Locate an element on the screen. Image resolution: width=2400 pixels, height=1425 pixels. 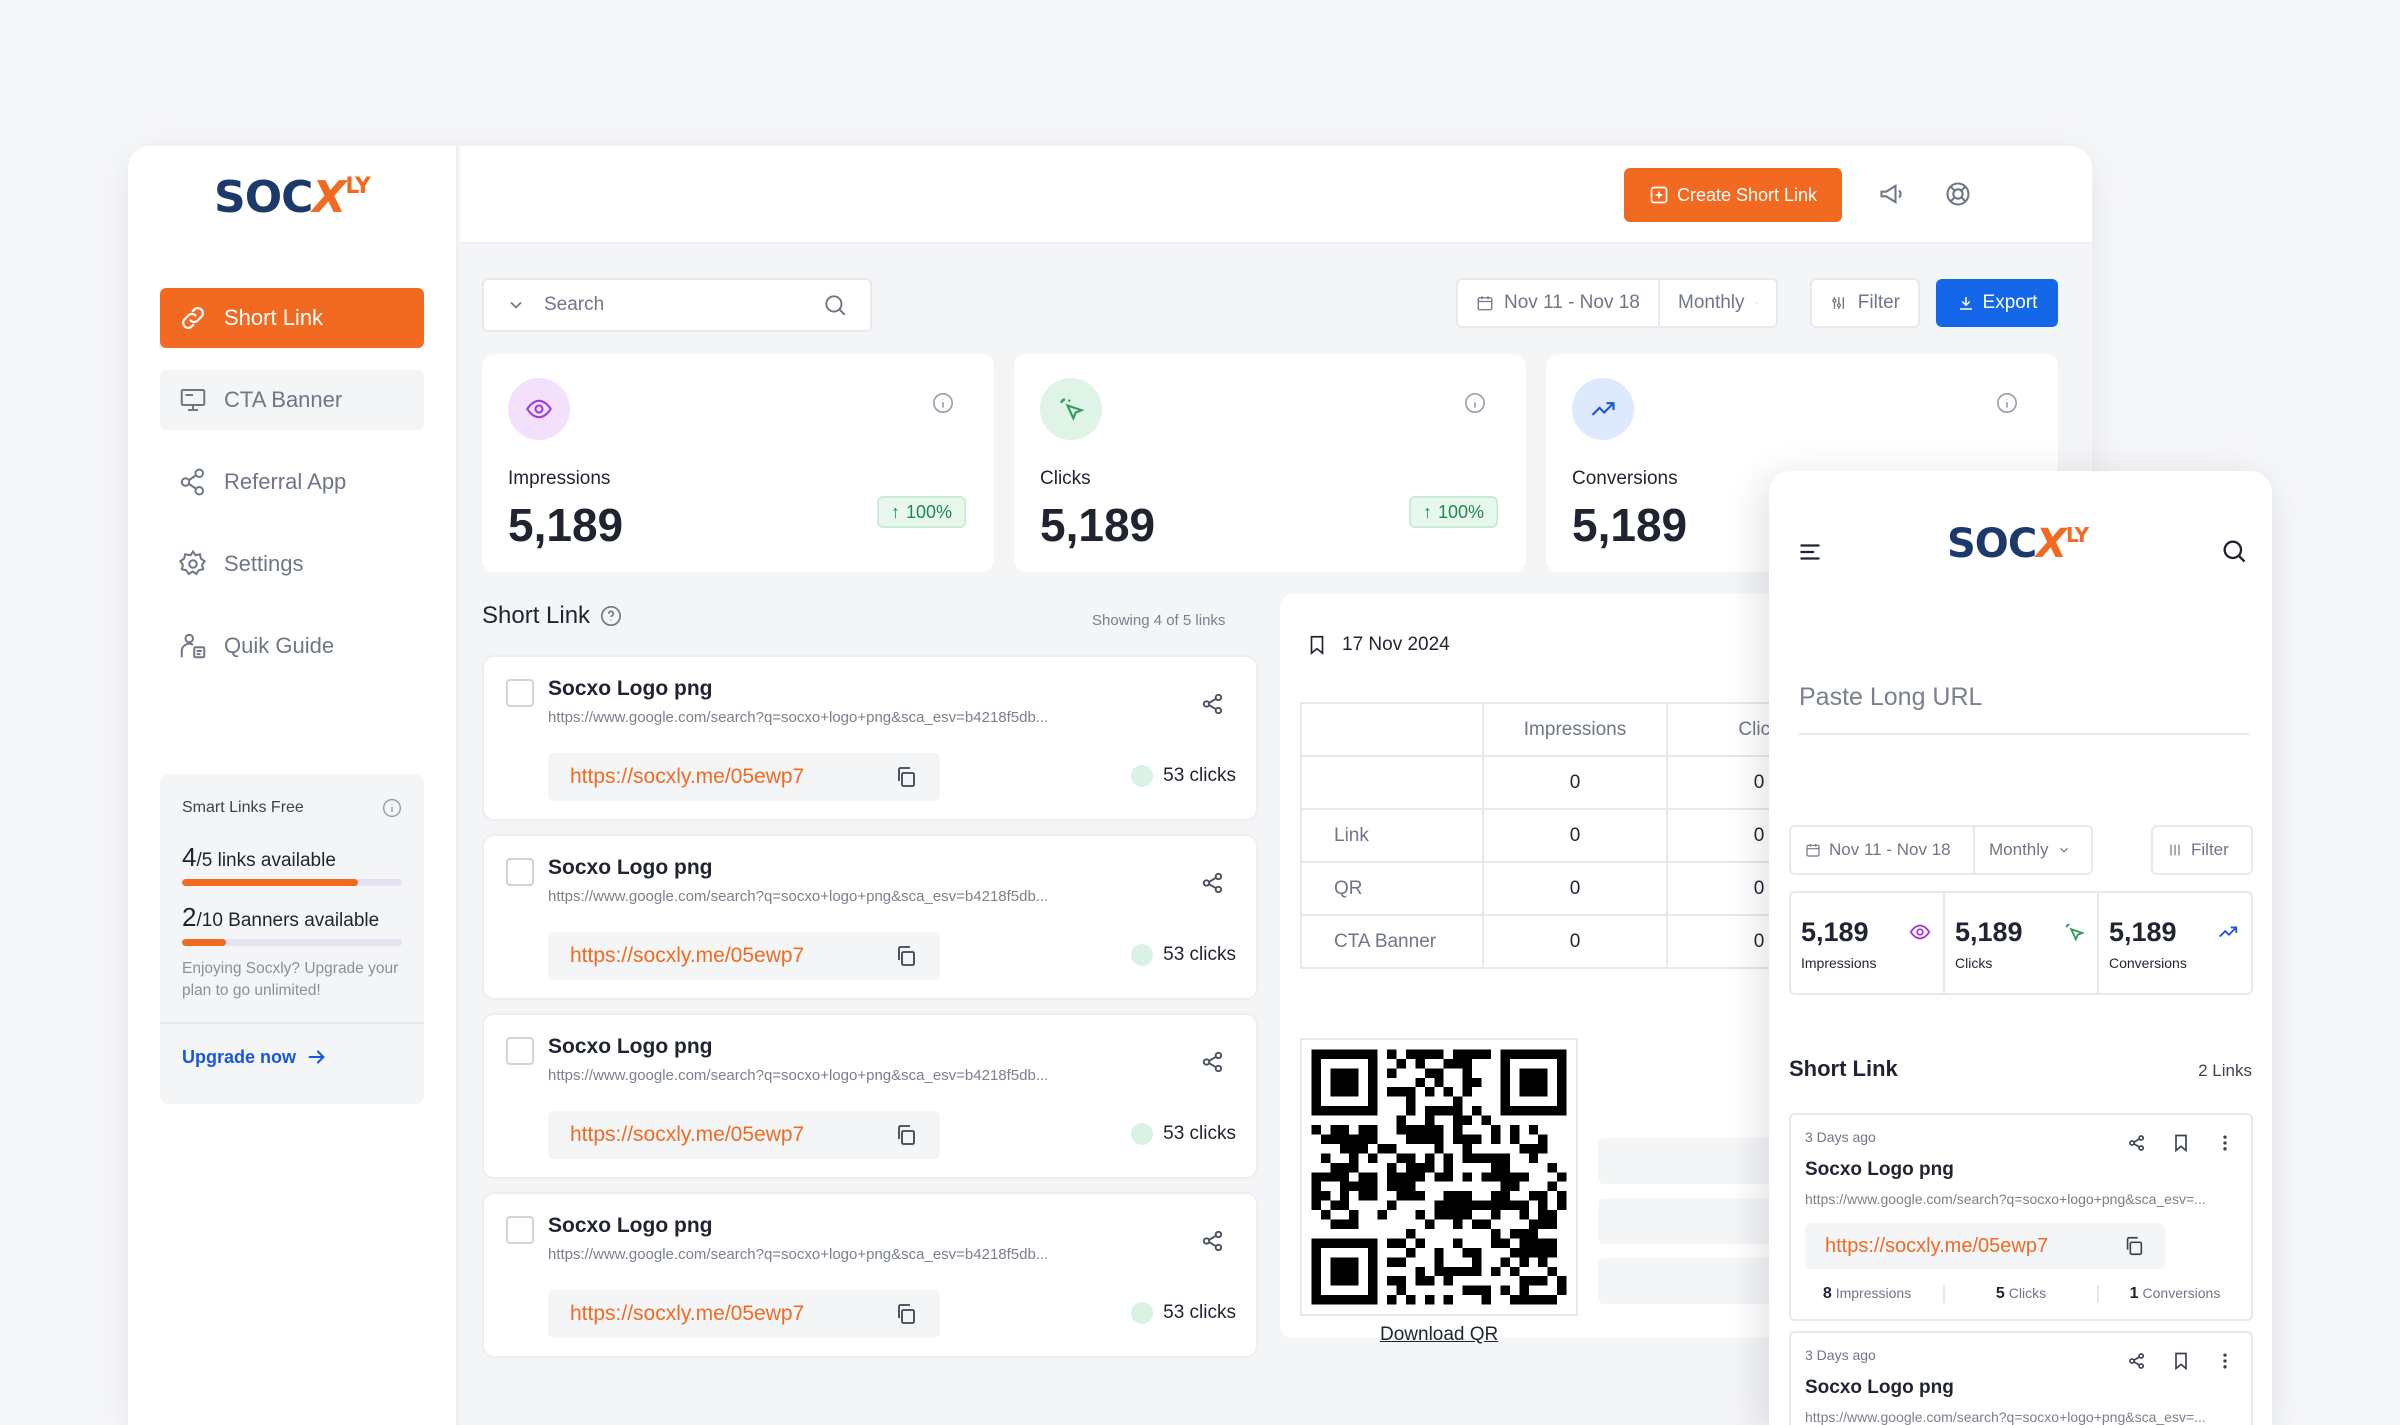
download-qr-link: Download QR is located at coordinates (1439, 1335).